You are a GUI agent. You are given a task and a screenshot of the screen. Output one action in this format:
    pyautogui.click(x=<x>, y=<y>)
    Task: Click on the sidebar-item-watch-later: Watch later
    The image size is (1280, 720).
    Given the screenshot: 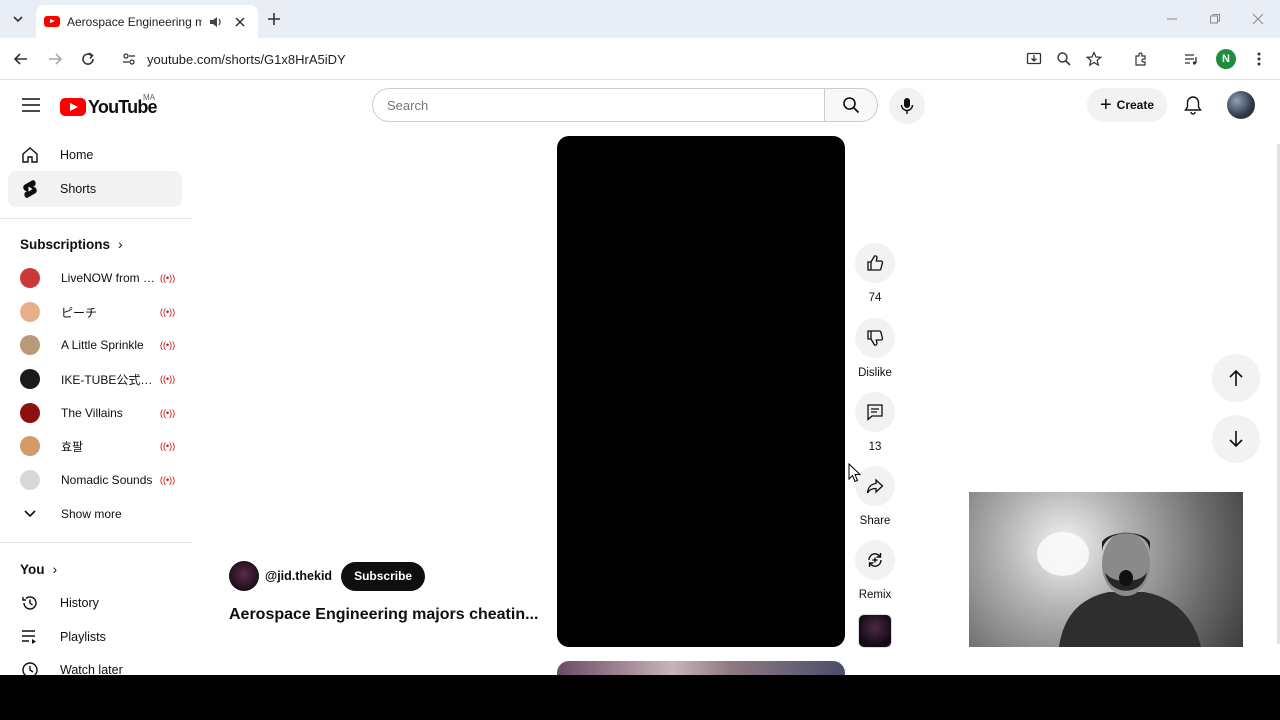 What is the action you would take?
    pyautogui.click(x=95, y=663)
    